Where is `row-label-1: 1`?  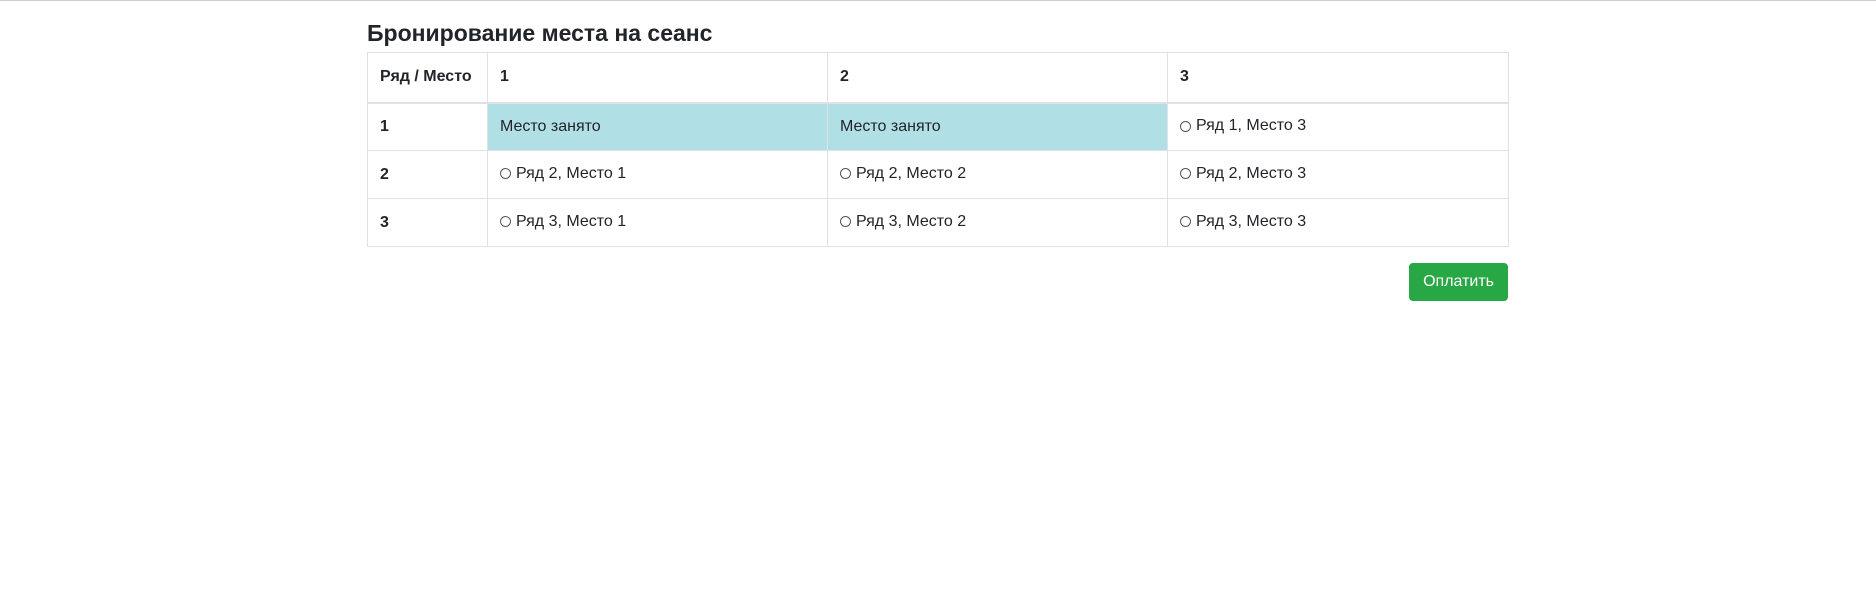
row-label-1: 1 is located at coordinates (427, 126).